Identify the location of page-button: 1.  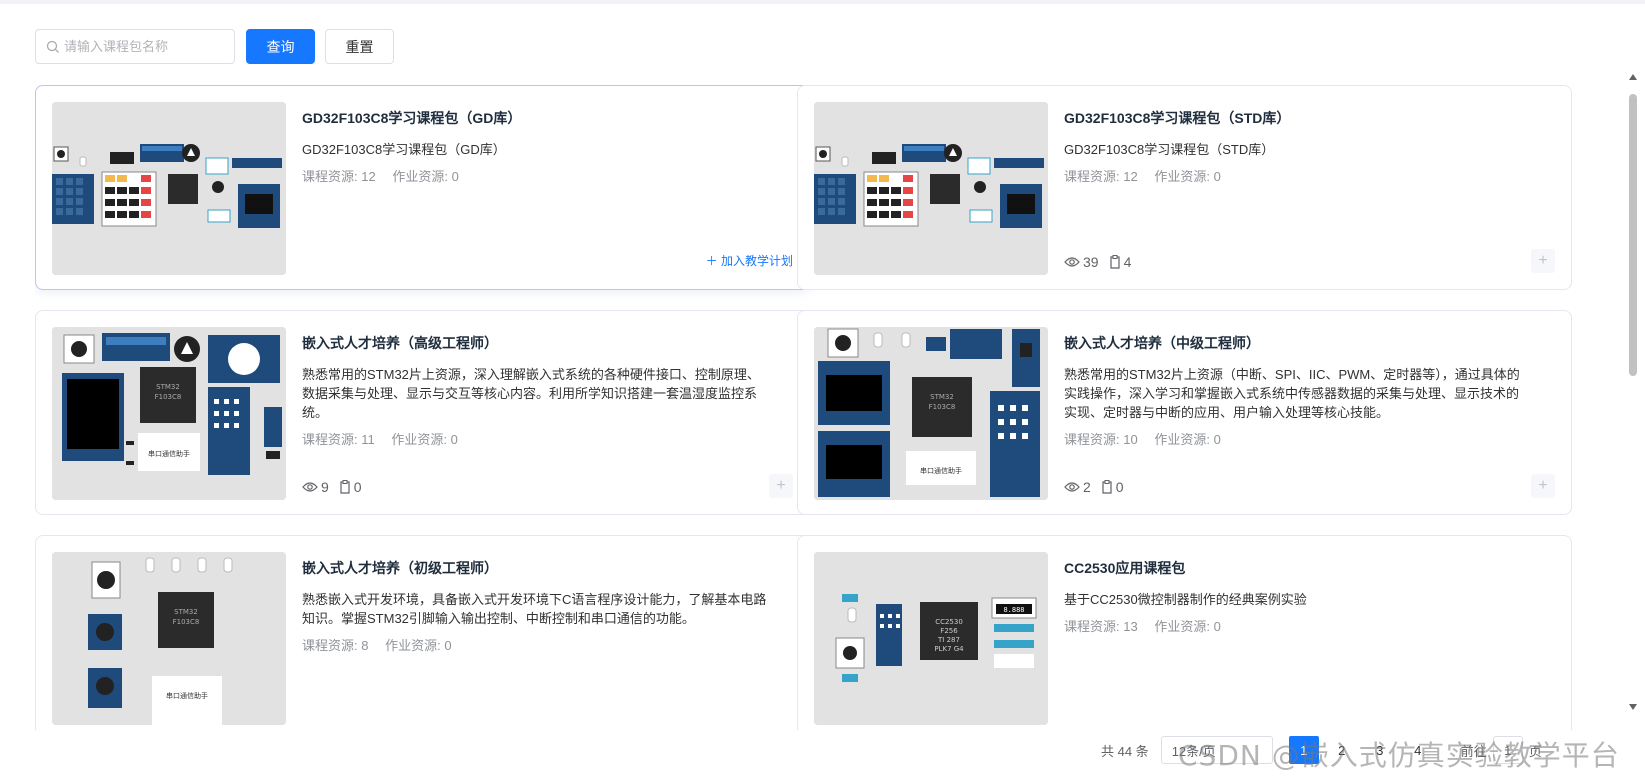
(1303, 750).